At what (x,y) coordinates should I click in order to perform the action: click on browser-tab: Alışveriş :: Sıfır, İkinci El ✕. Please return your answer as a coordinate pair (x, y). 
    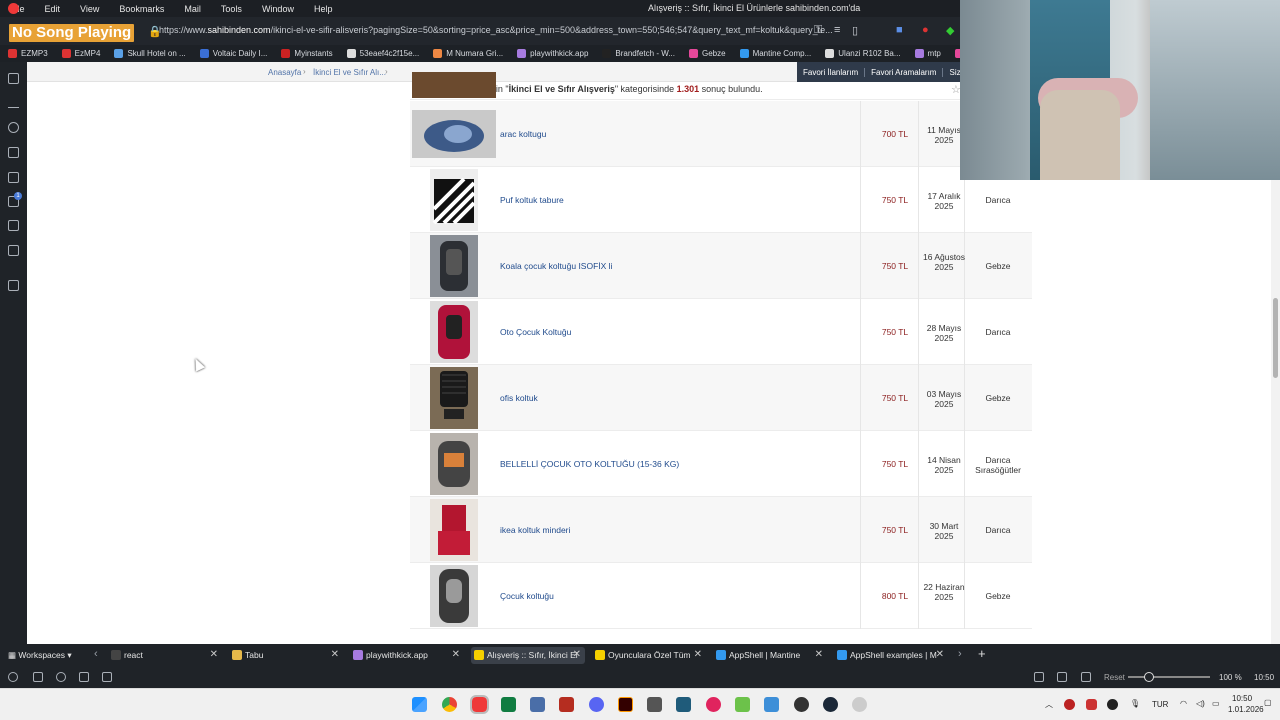
    Looking at the image, I should click on (528, 655).